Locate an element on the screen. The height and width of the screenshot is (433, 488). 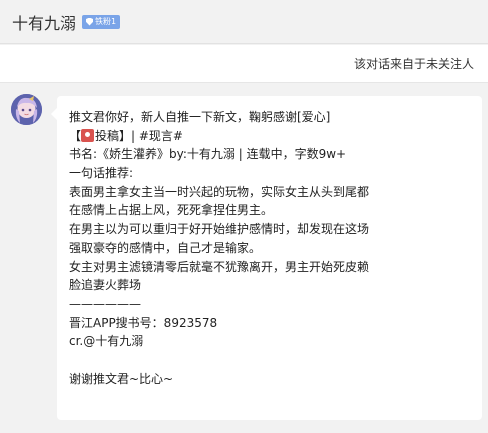
shield-icon is located at coordinates (90, 21).